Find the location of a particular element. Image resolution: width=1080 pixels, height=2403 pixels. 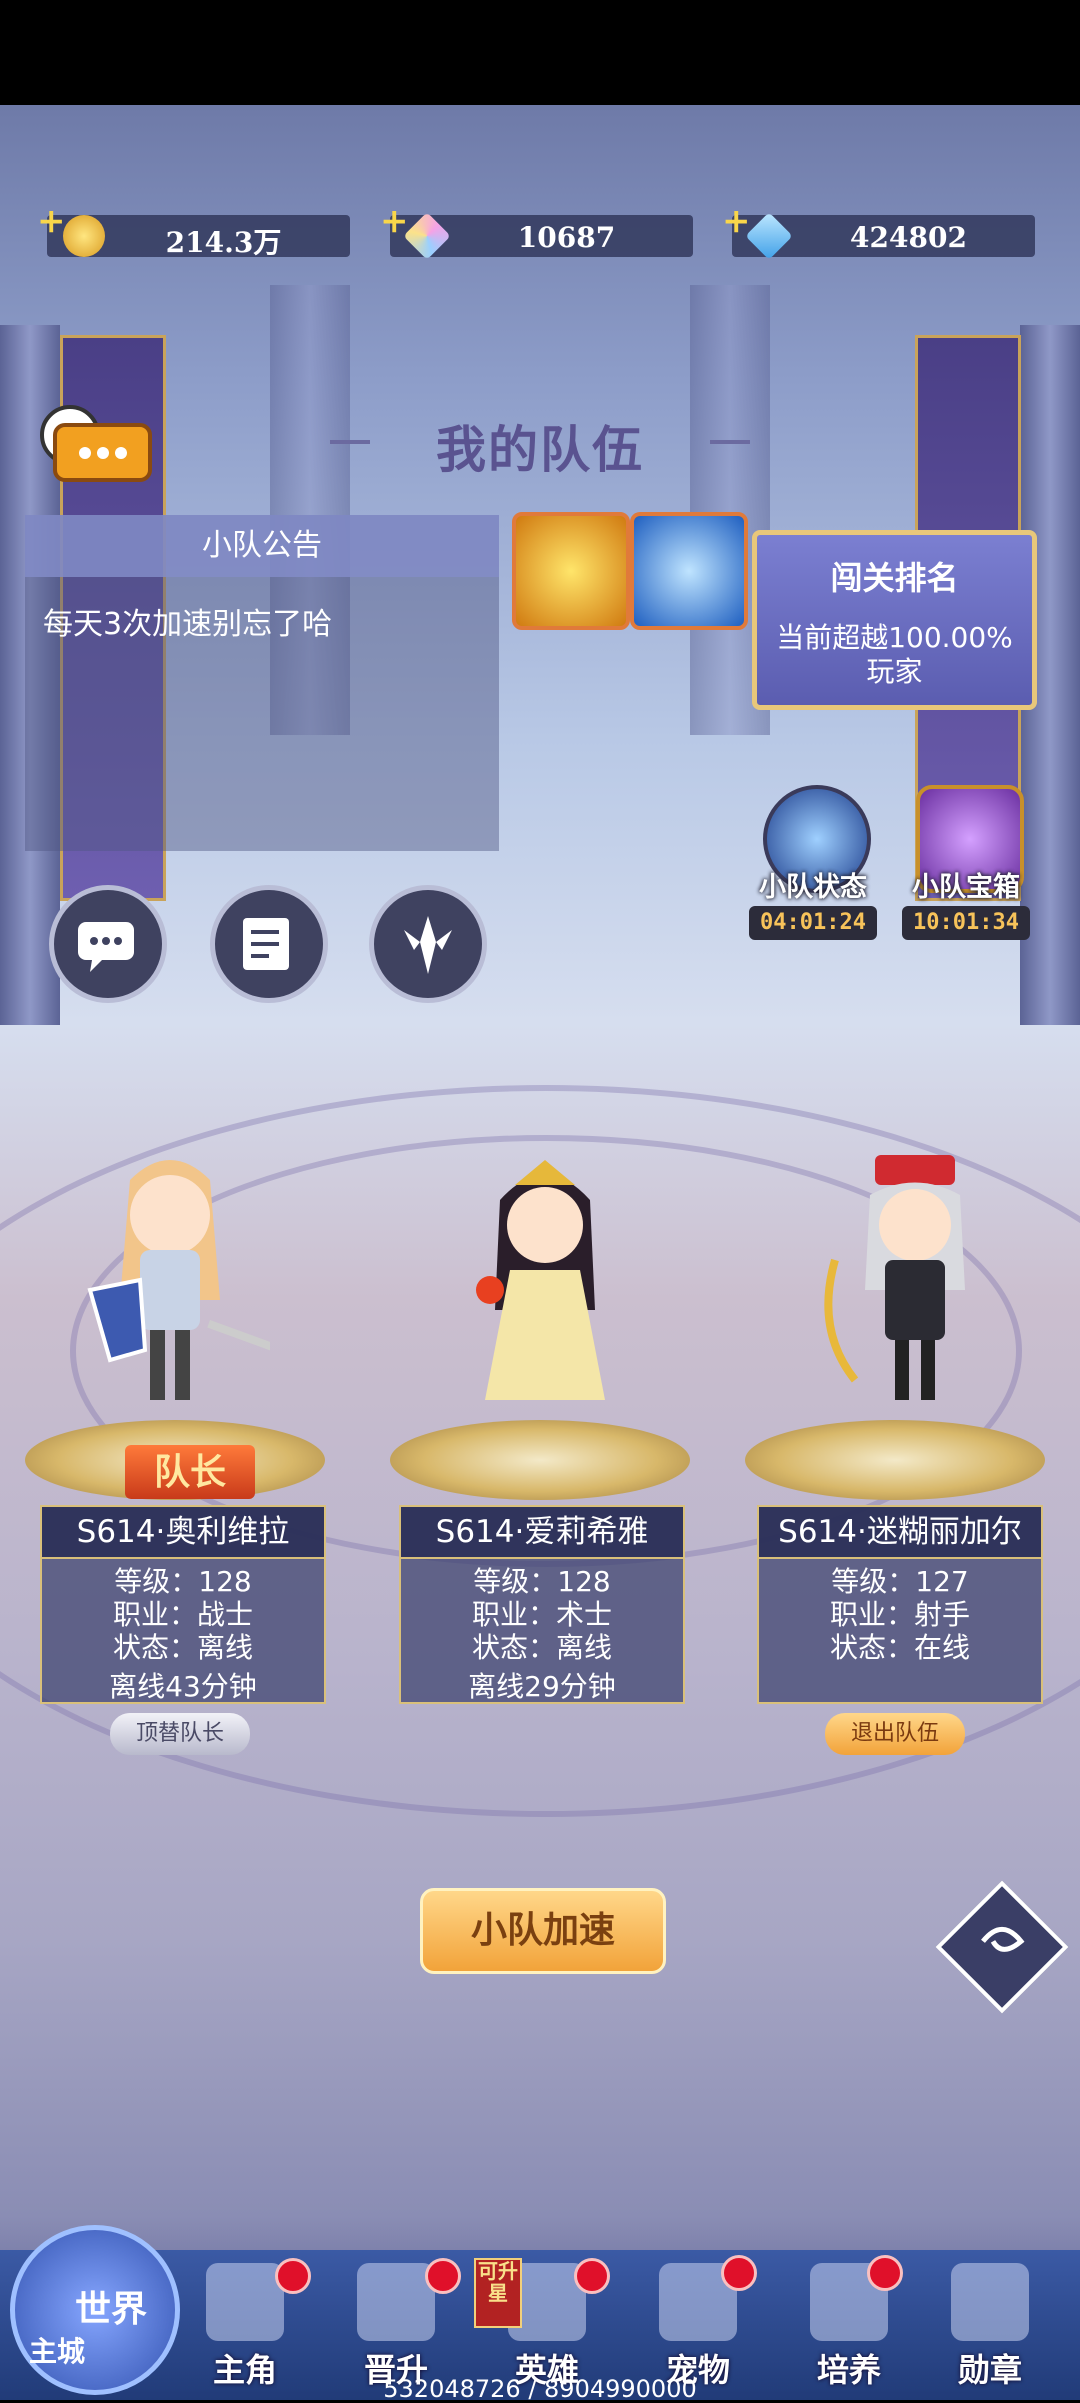

team-status-timer: 04:01:24 is located at coordinates (813, 923).